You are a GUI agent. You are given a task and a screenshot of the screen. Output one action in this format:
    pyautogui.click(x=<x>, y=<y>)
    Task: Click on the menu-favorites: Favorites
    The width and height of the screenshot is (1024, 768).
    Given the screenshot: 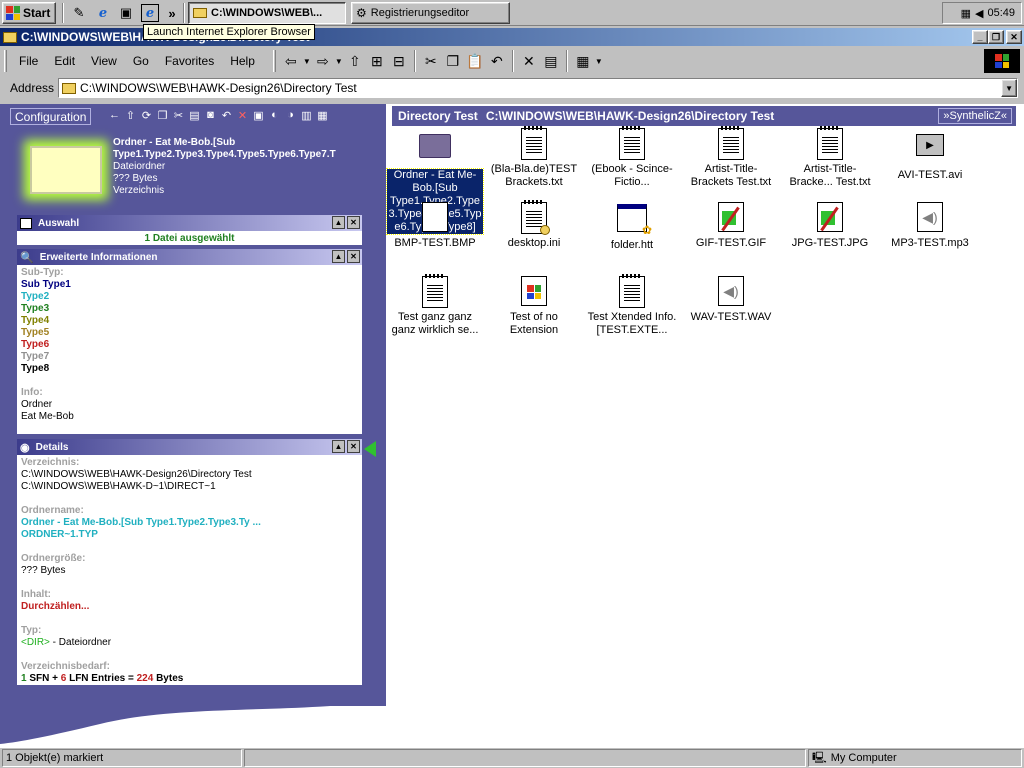 What is the action you would take?
    pyautogui.click(x=189, y=61)
    